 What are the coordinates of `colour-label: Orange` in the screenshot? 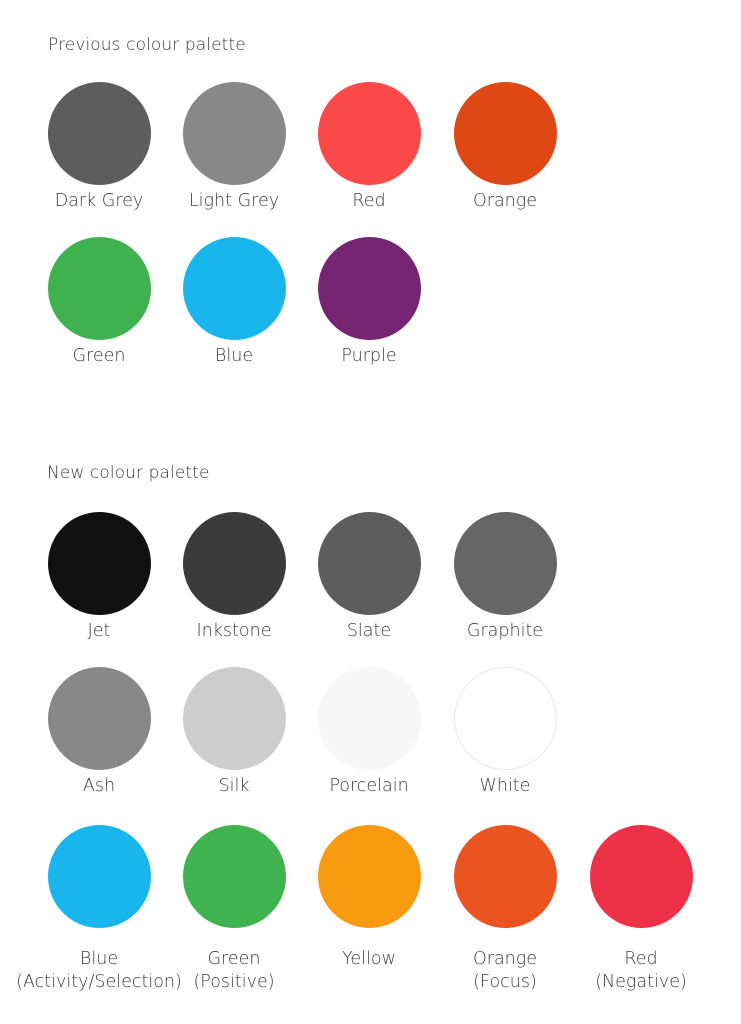 It's located at (505, 201).